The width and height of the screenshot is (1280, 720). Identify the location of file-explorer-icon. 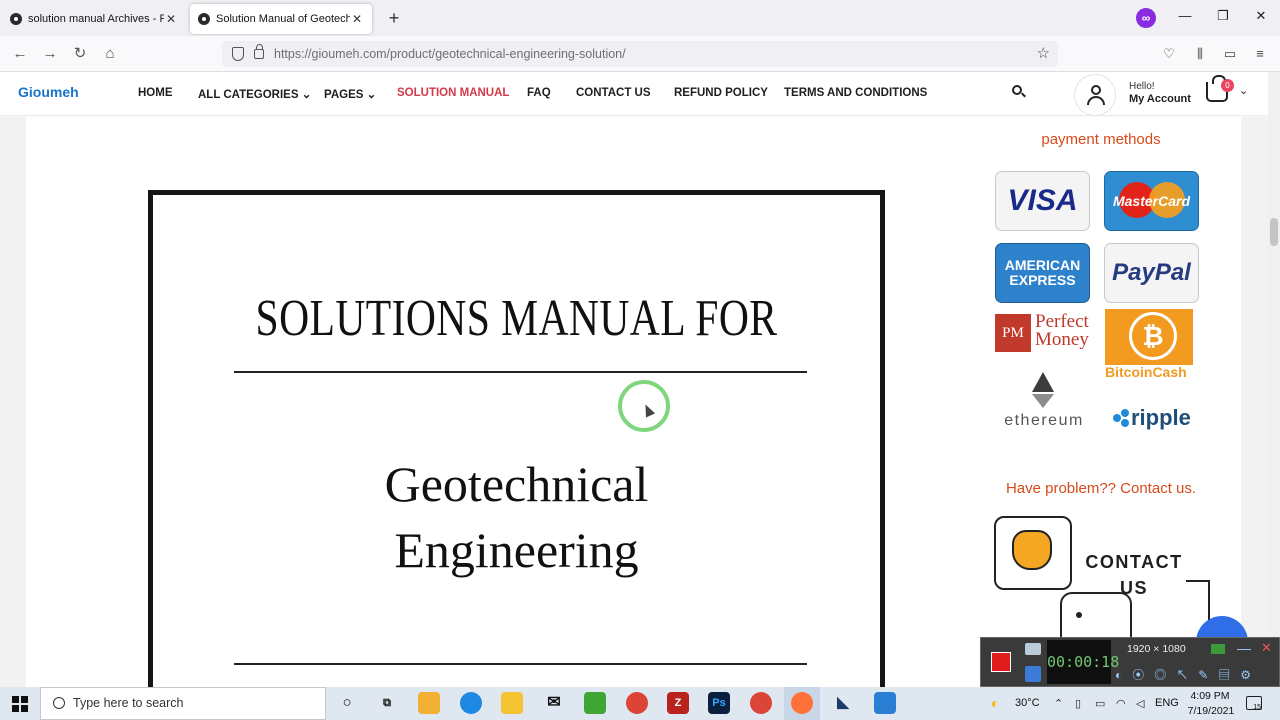
(512, 703).